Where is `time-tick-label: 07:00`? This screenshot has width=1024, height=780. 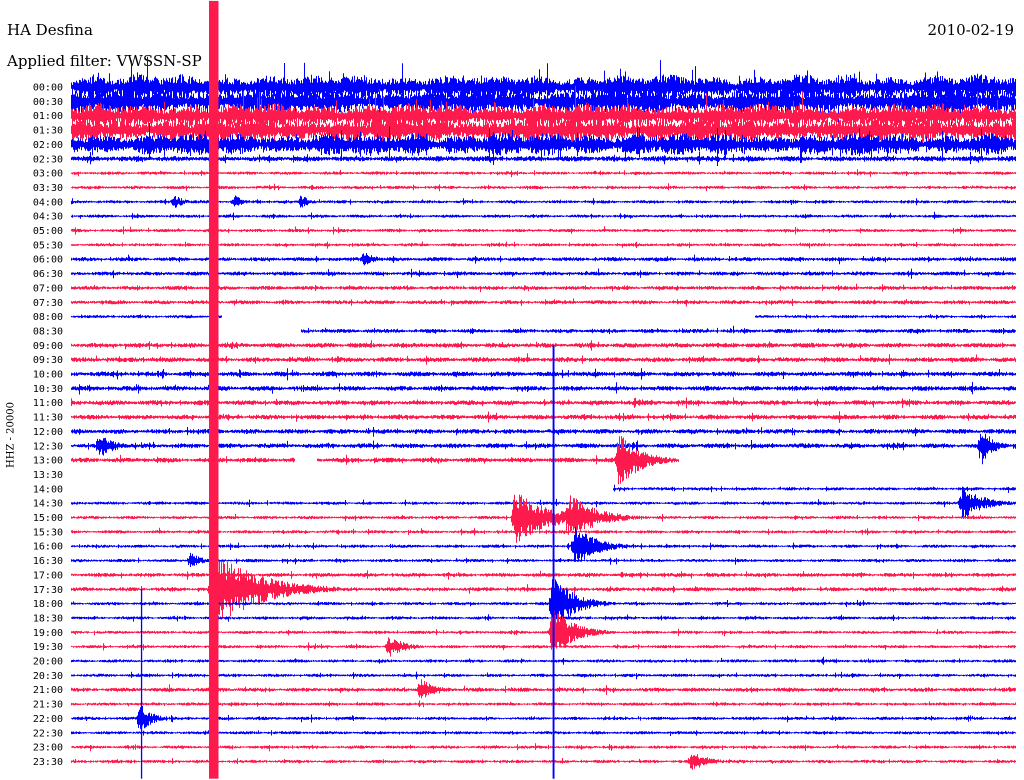 time-tick-label: 07:00 is located at coordinates (48, 288).